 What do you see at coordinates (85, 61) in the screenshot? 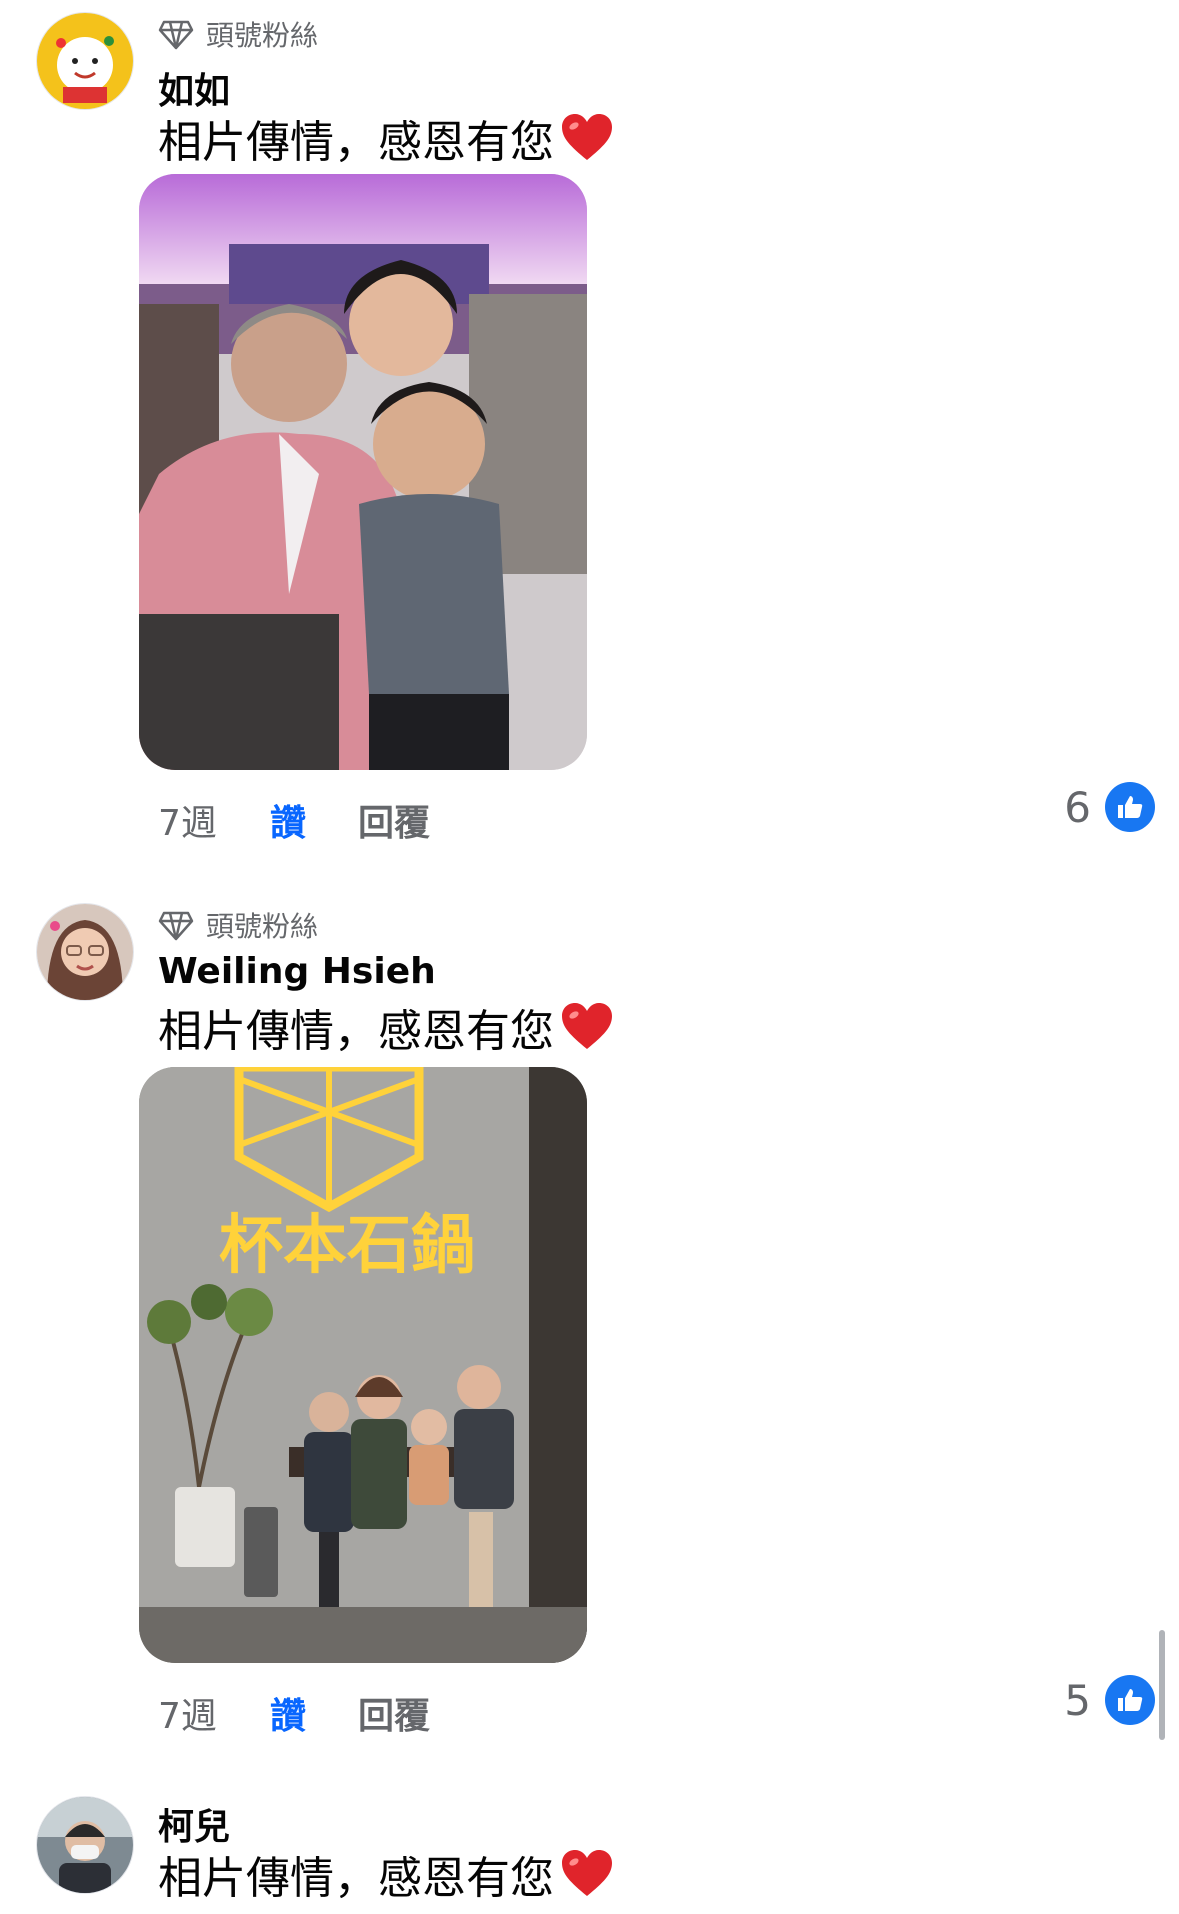
I see `avatar-ruru` at bounding box center [85, 61].